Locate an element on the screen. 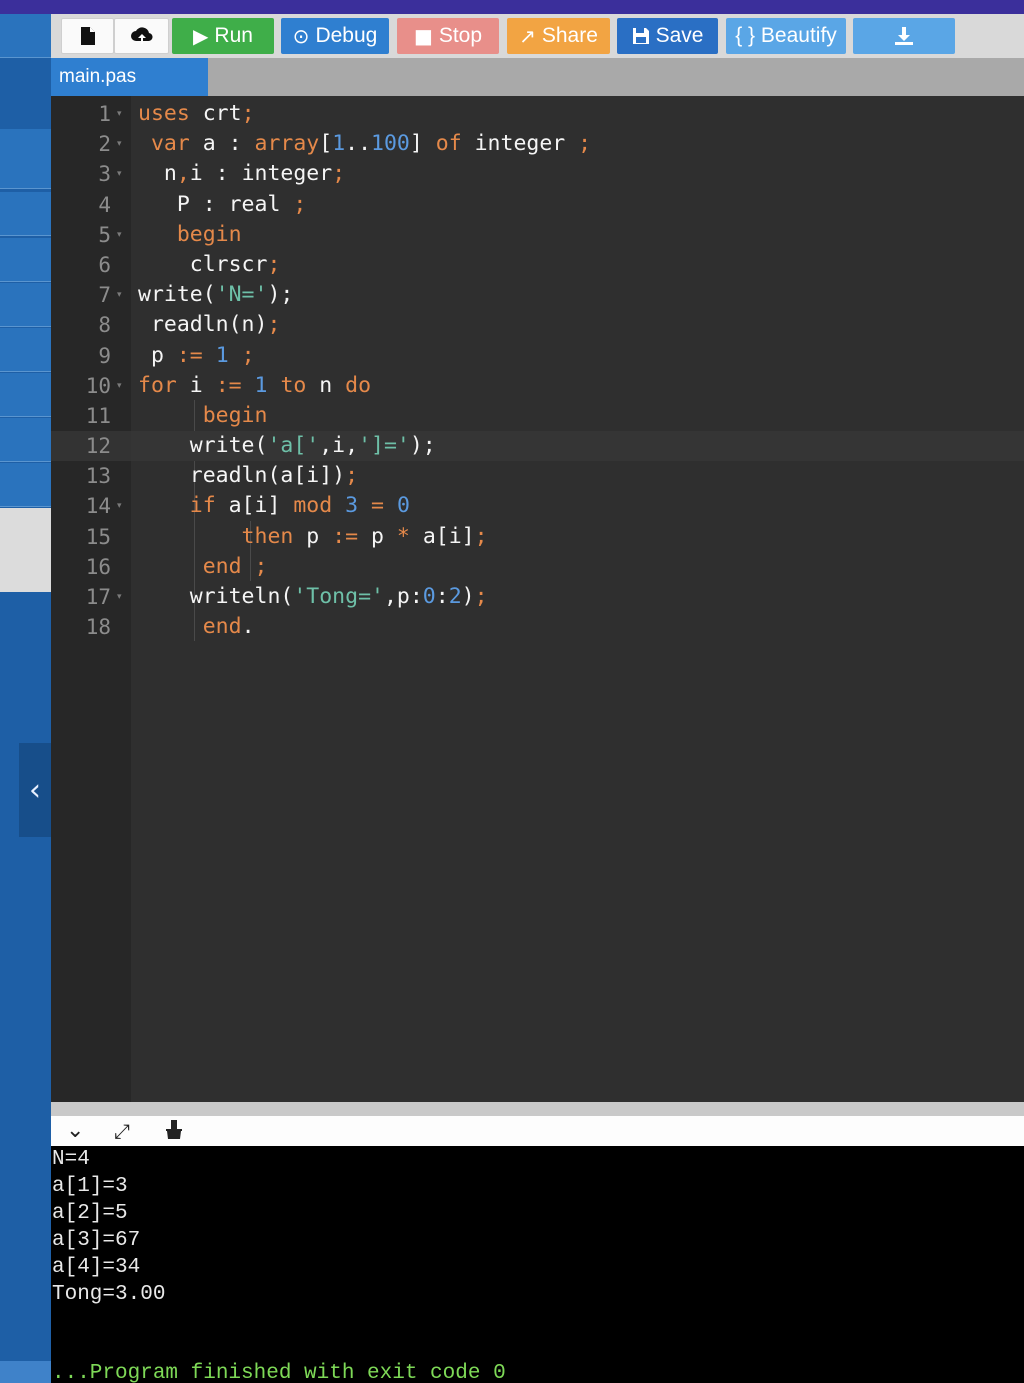 The image size is (1024, 1383). code-line-active: 12 write('a[',i,']='); is located at coordinates (537, 446).